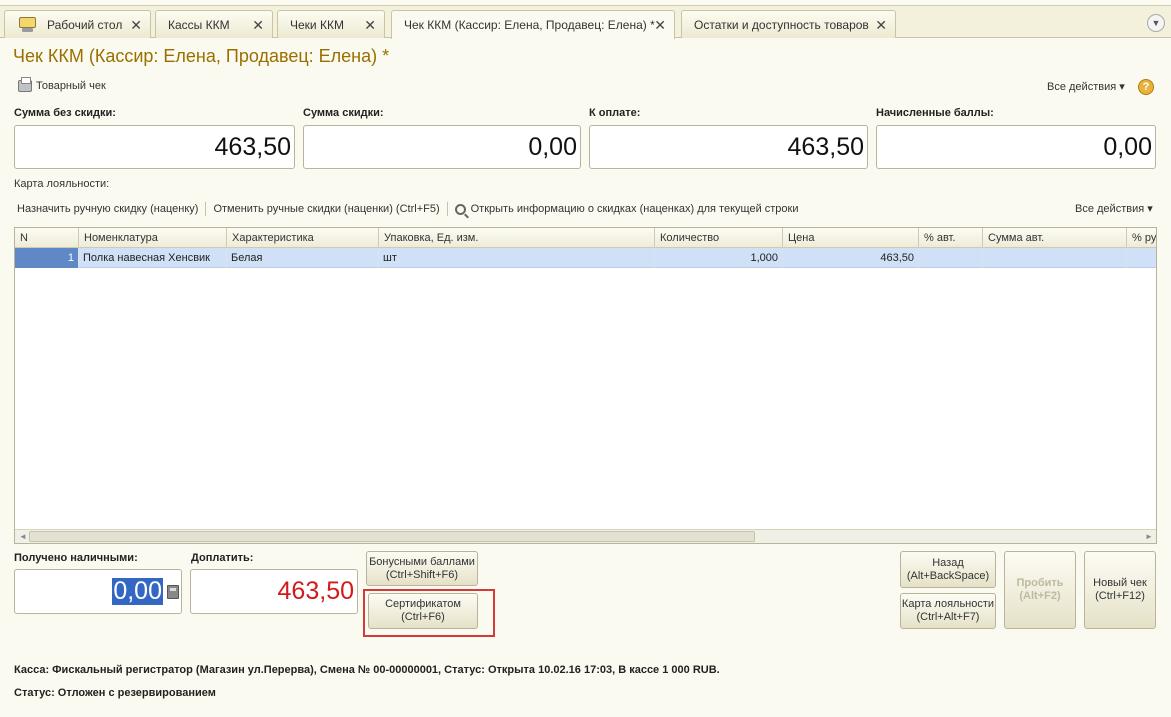  What do you see at coordinates (442, 147) in the screenshot?
I see `sum-discount-field: 0,00` at bounding box center [442, 147].